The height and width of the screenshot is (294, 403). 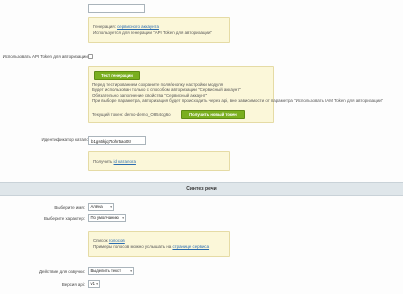 What do you see at coordinates (105, 26) in the screenshot?
I see `note-text: Генерация:` at bounding box center [105, 26].